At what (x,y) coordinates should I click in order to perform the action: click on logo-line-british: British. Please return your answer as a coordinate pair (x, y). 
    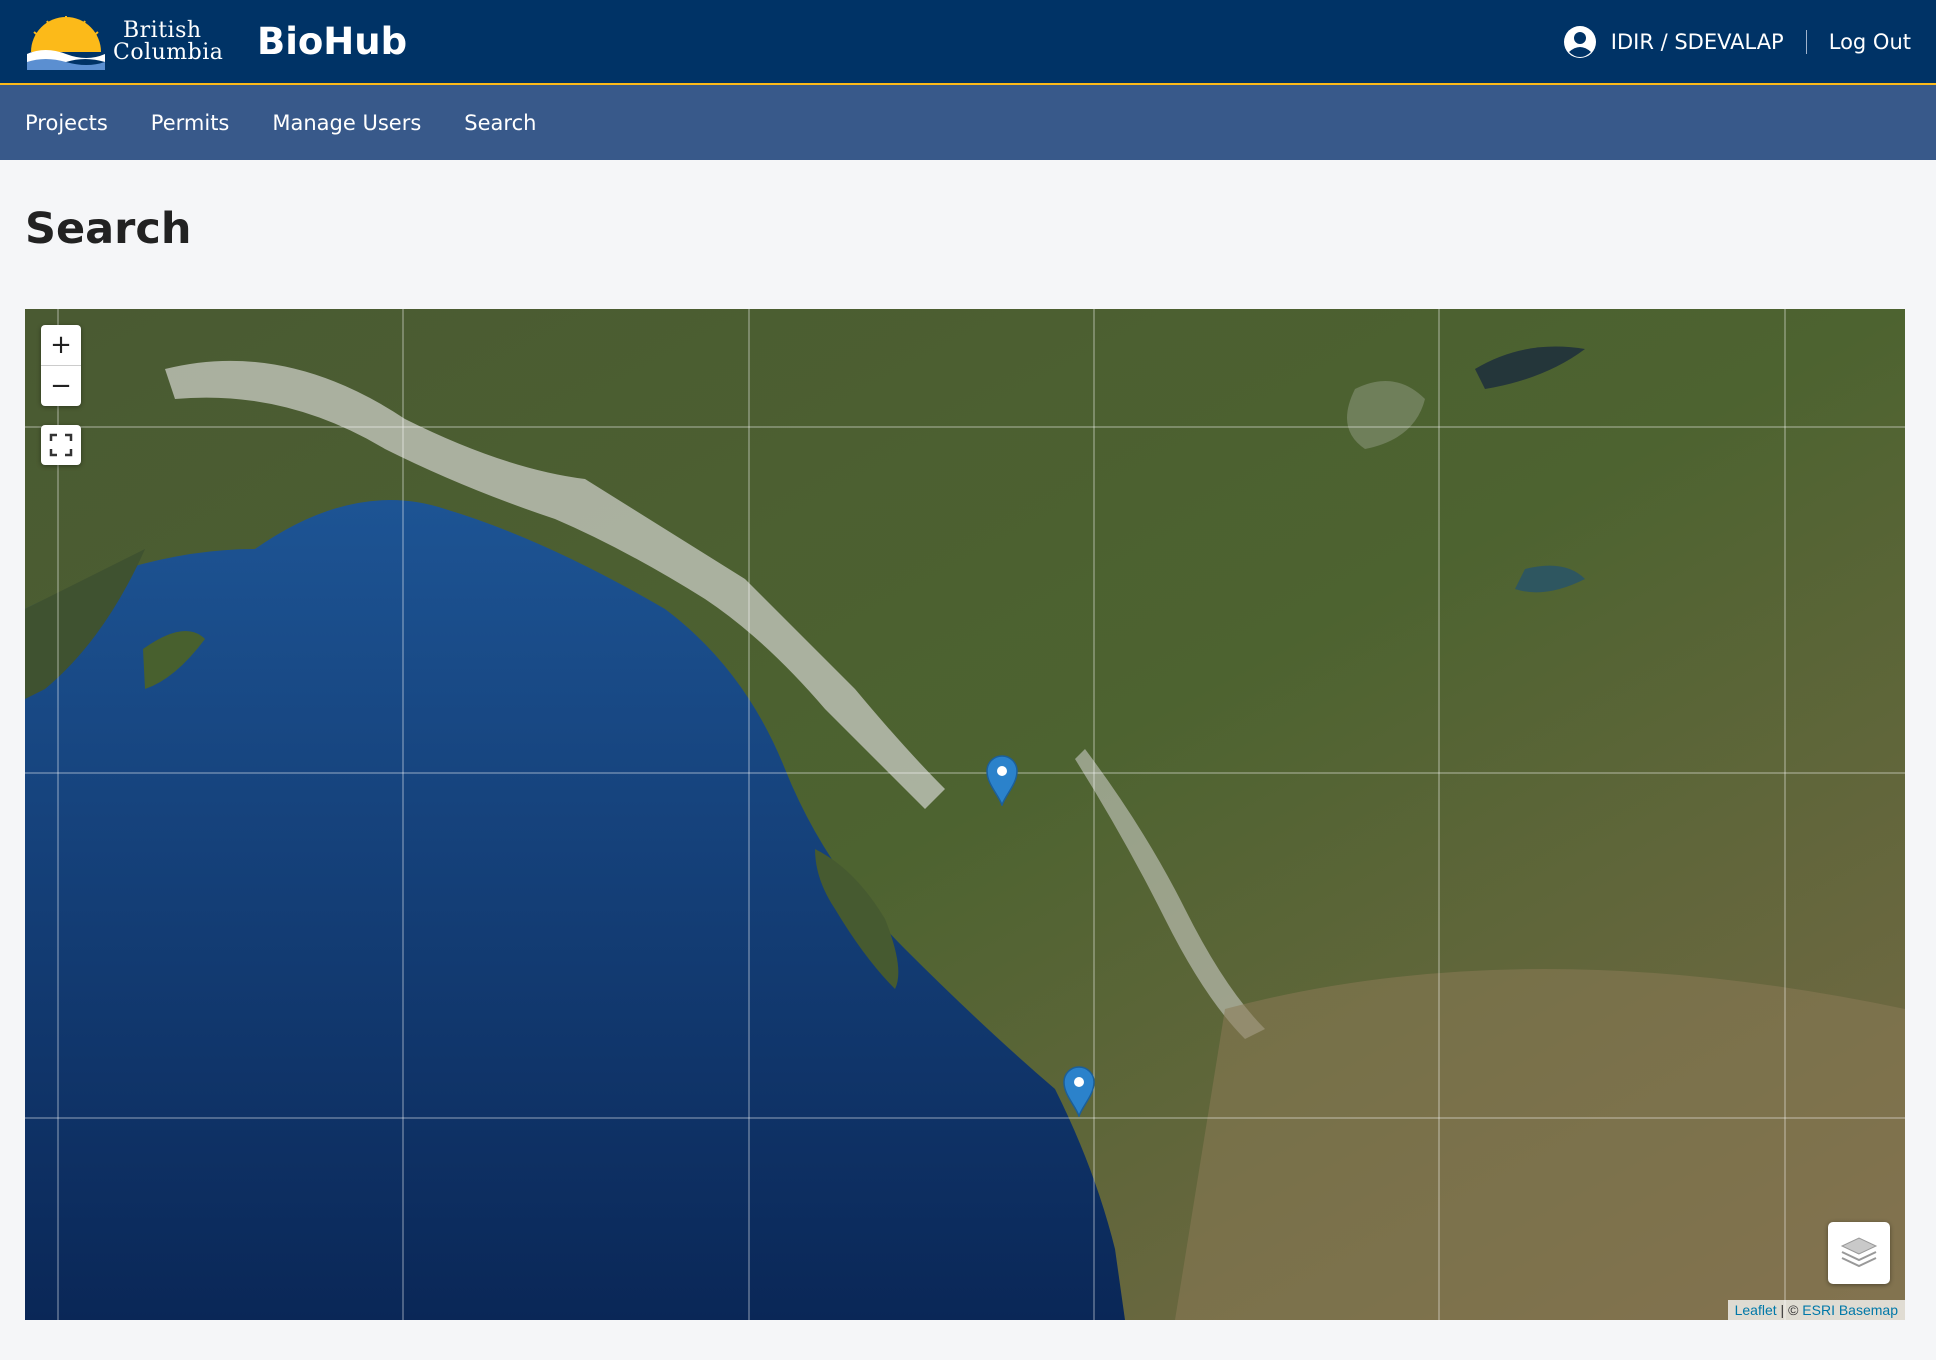
    Looking at the image, I should click on (162, 30).